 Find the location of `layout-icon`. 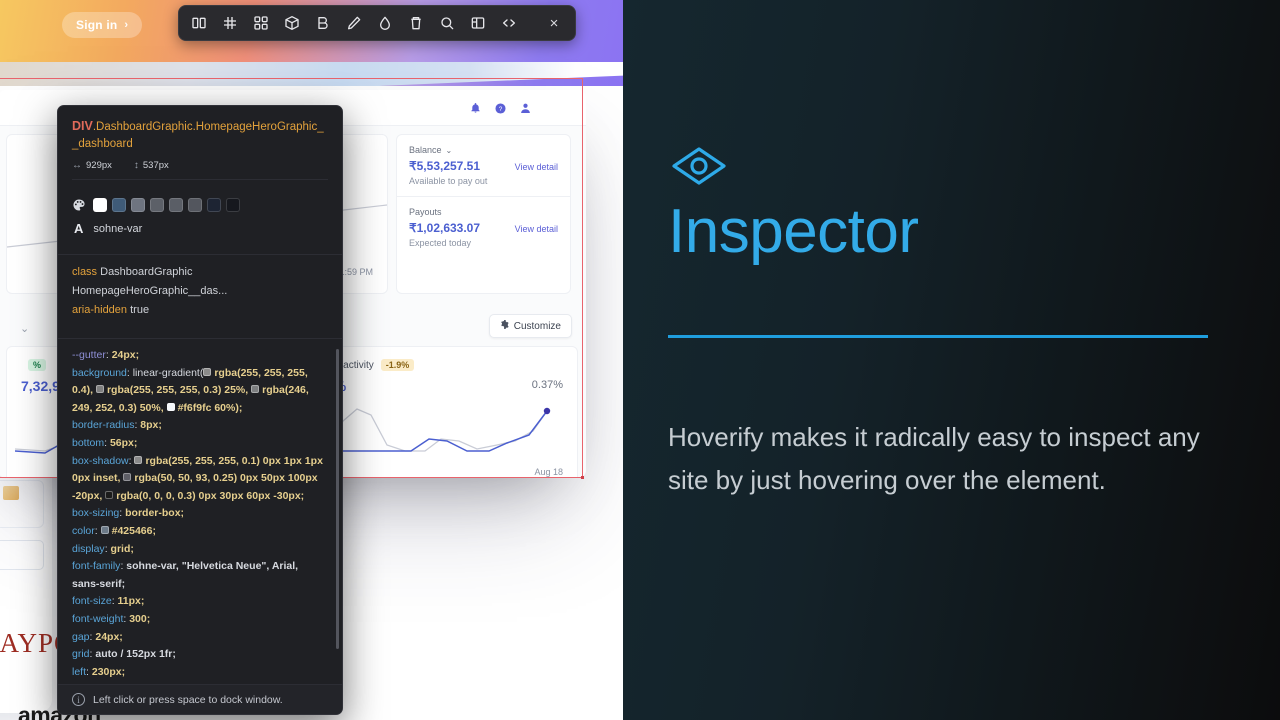

layout-icon is located at coordinates (477, 23).